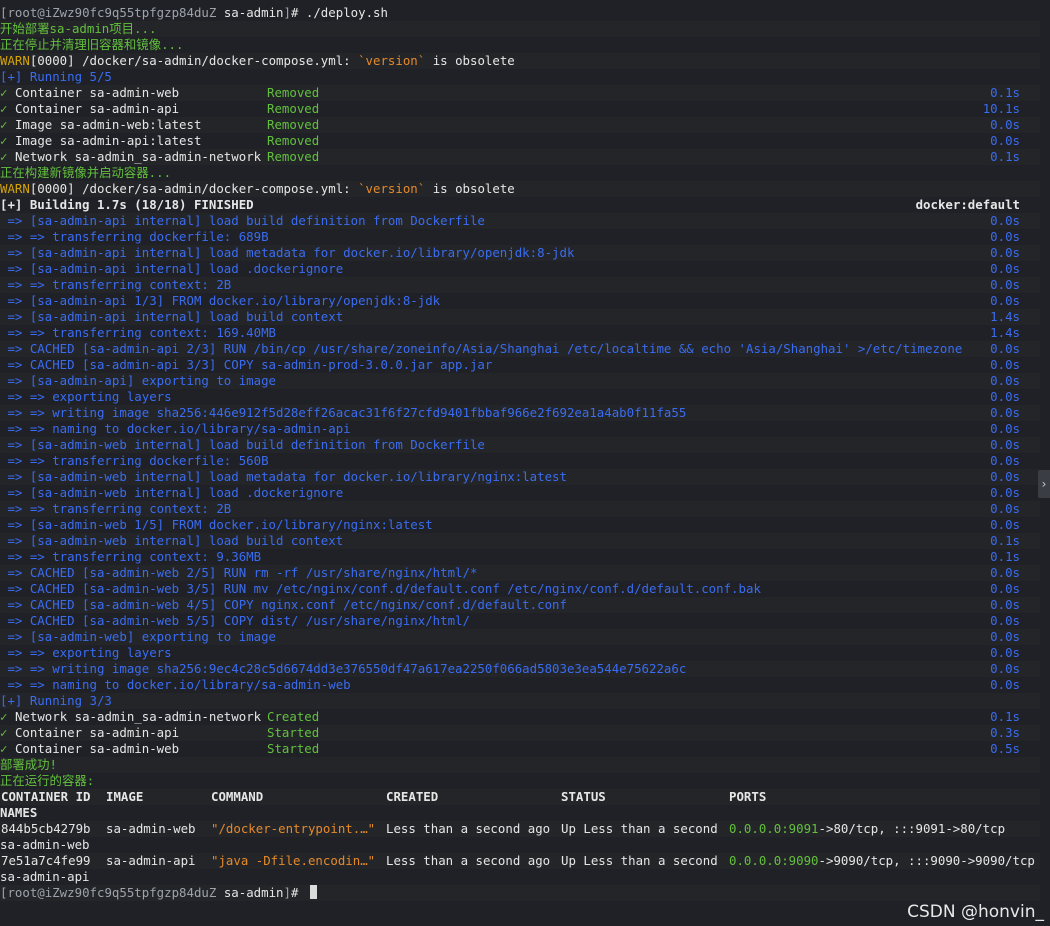 Image resolution: width=1050 pixels, height=926 pixels. What do you see at coordinates (520, 877) in the screenshot?
I see `ps-name-line: sa-admin-api` at bounding box center [520, 877].